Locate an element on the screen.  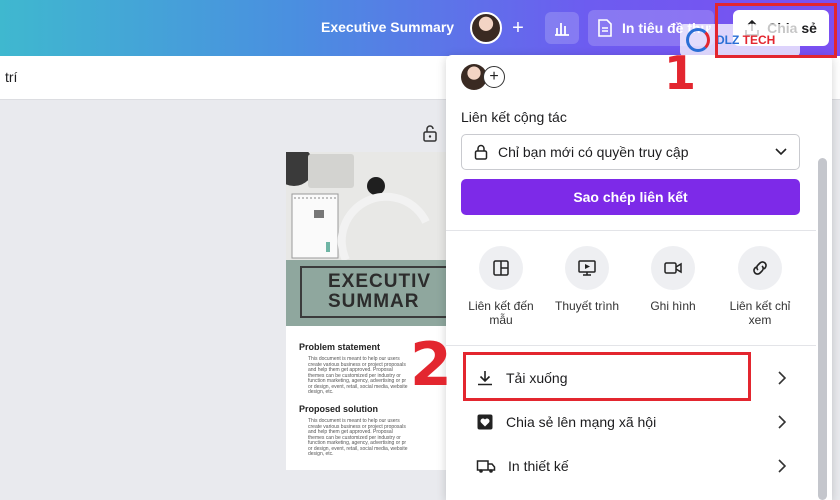
link-icon is located at coordinates (760, 268).